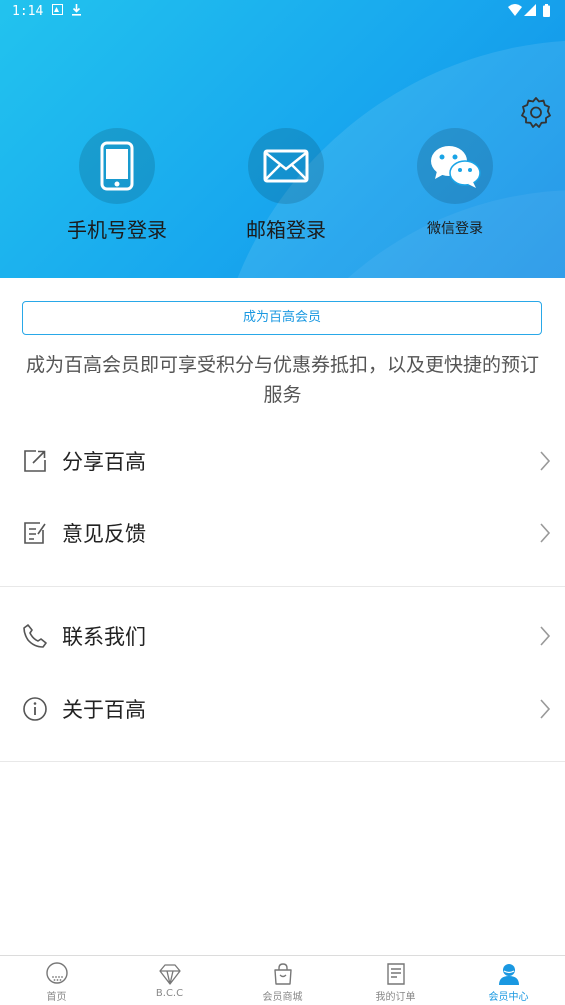 The height and width of the screenshot is (1005, 565). What do you see at coordinates (530, 12) in the screenshot?
I see `signal-icon` at bounding box center [530, 12].